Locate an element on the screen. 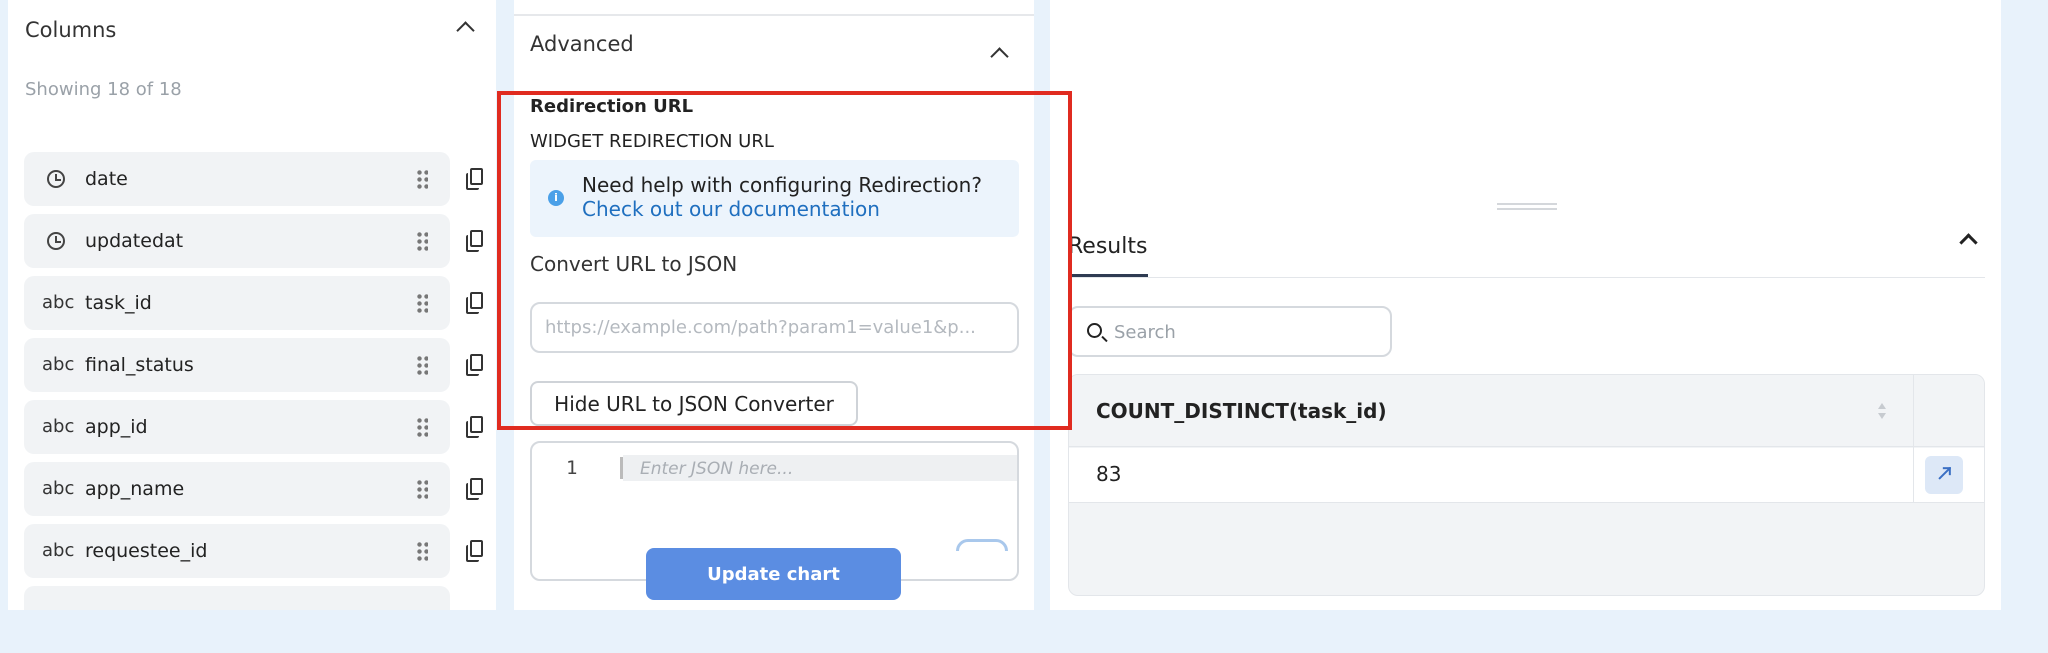 Image resolution: width=2048 pixels, height=653 pixels. collapse-results-icon is located at coordinates (1968, 242).